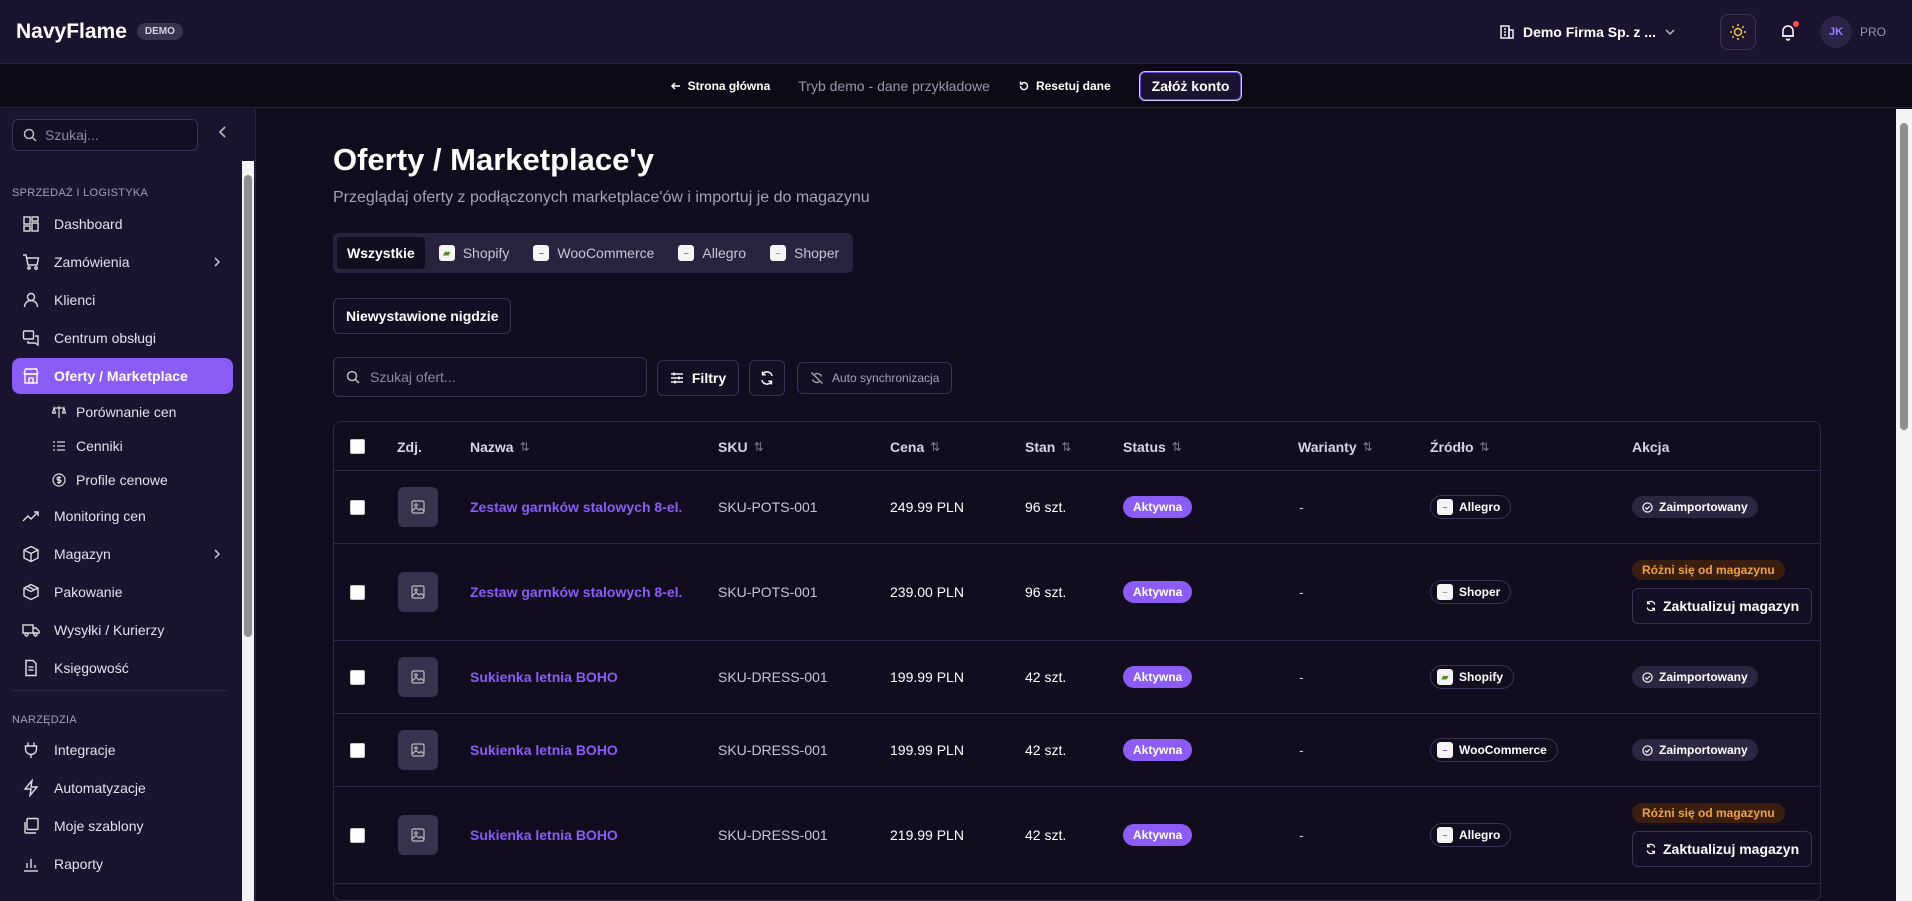 The height and width of the screenshot is (901, 1912). What do you see at coordinates (159, 31) in the screenshot?
I see `demo-badge: DEMO` at bounding box center [159, 31].